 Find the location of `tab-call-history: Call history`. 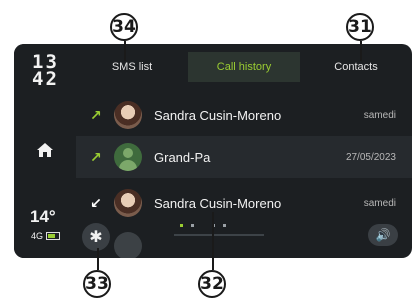

tab-call-history: Call history is located at coordinates (244, 67).